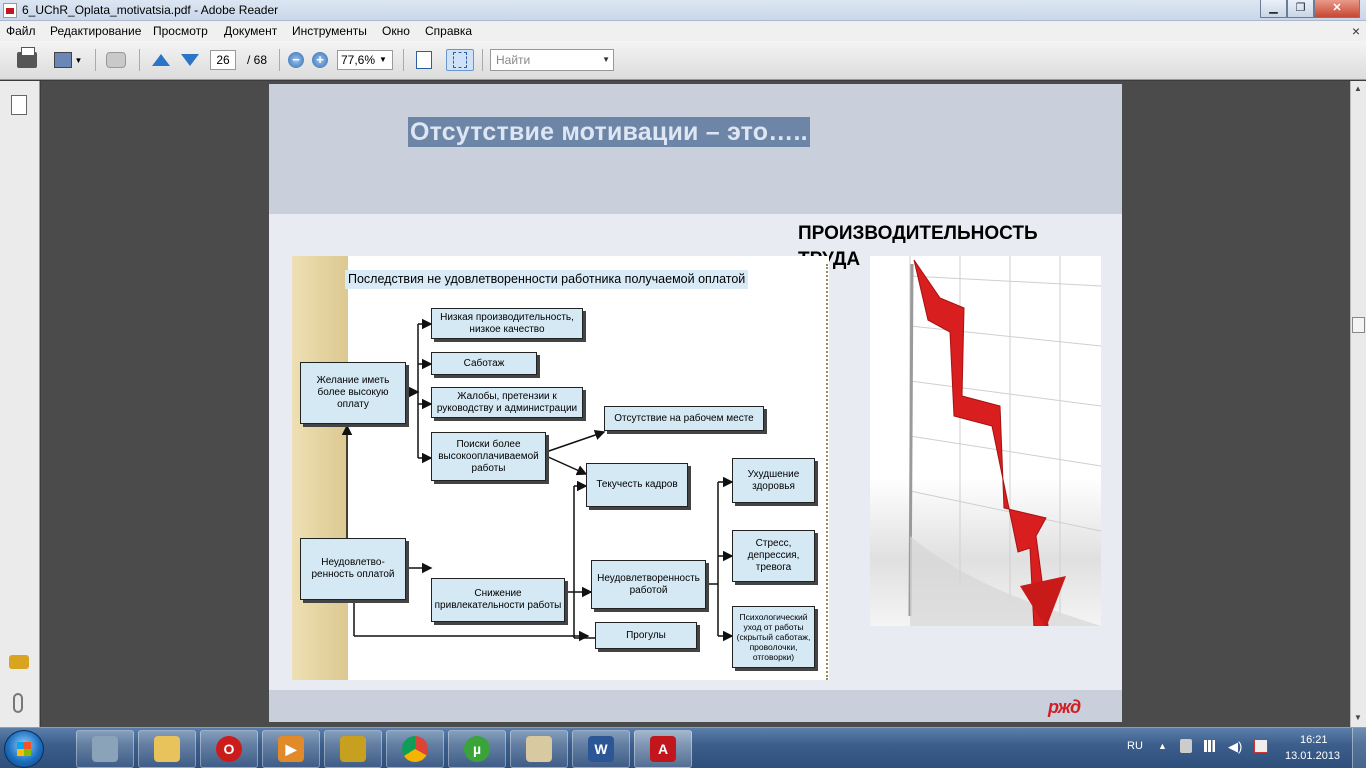 Image resolution: width=1366 pixels, height=768 pixels. Describe the element at coordinates (353, 393) in the screenshot. I see `box-desire: Желание иметь более высокую оплату` at that location.